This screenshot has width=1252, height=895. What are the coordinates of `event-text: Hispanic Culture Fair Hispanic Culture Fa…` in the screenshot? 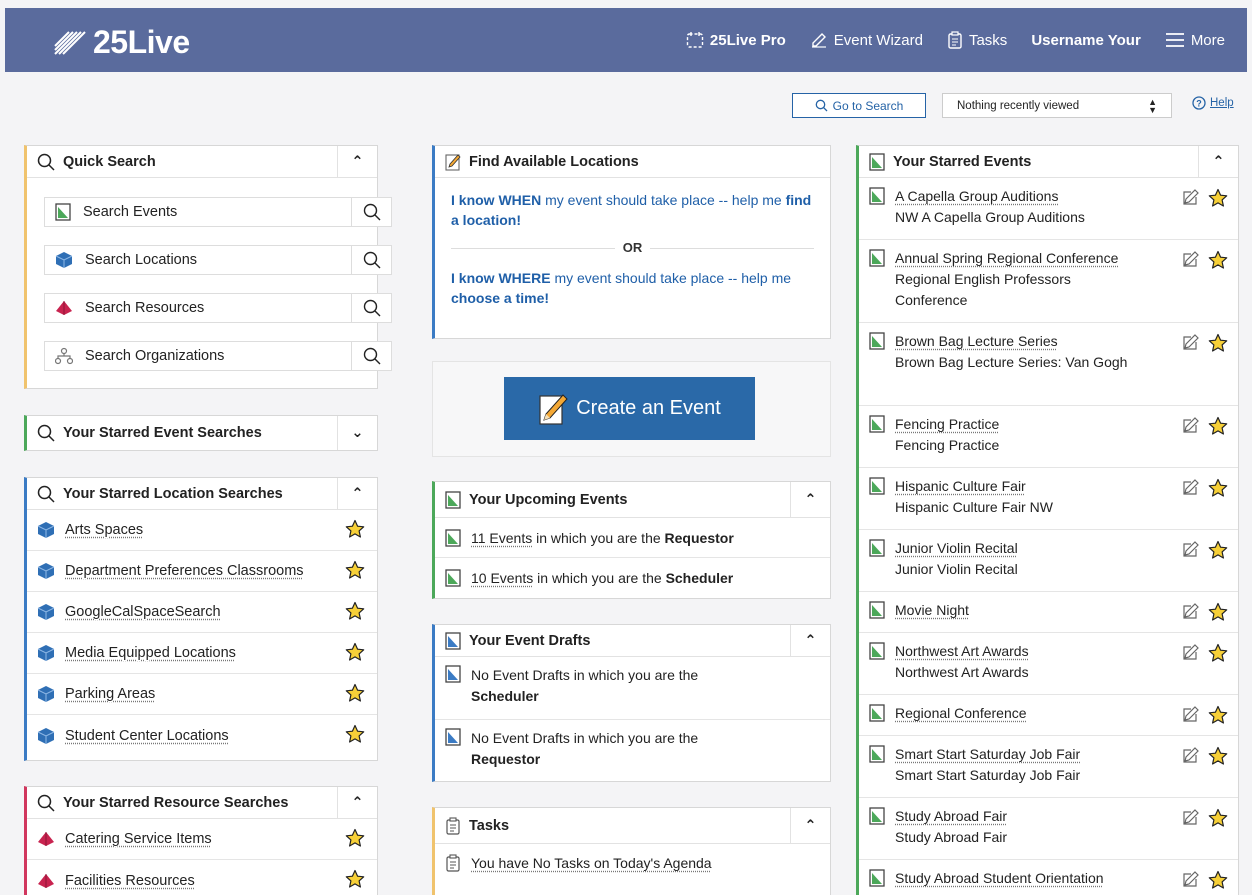 It's located at (974, 497).